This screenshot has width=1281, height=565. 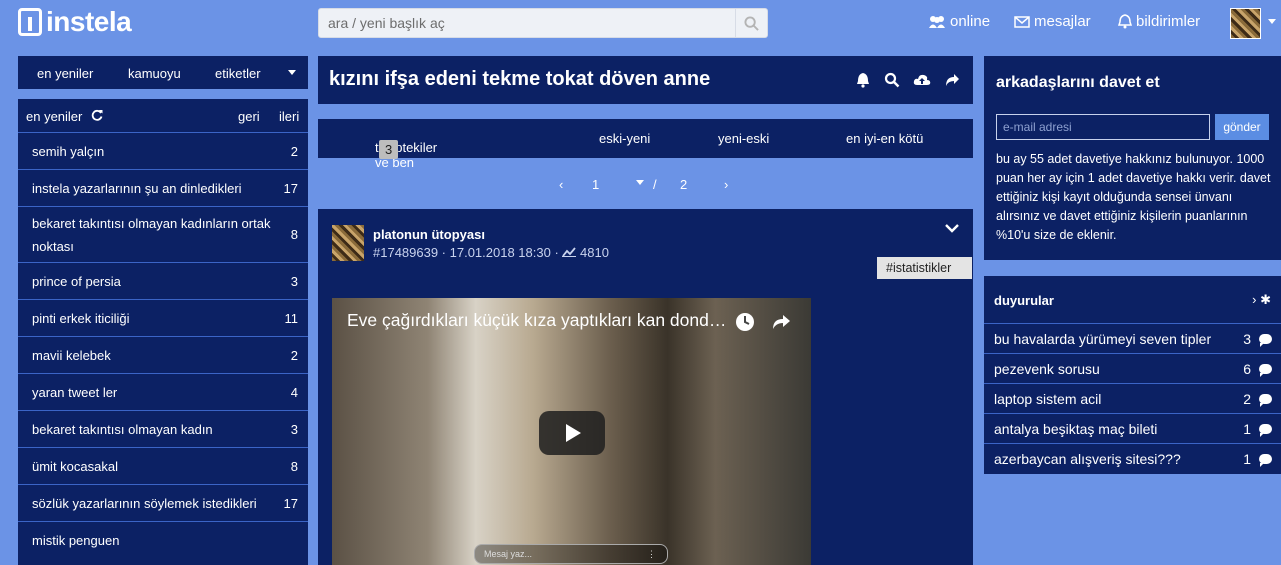 I want to click on announcements-actions: › ✱, so click(x=1261, y=300).